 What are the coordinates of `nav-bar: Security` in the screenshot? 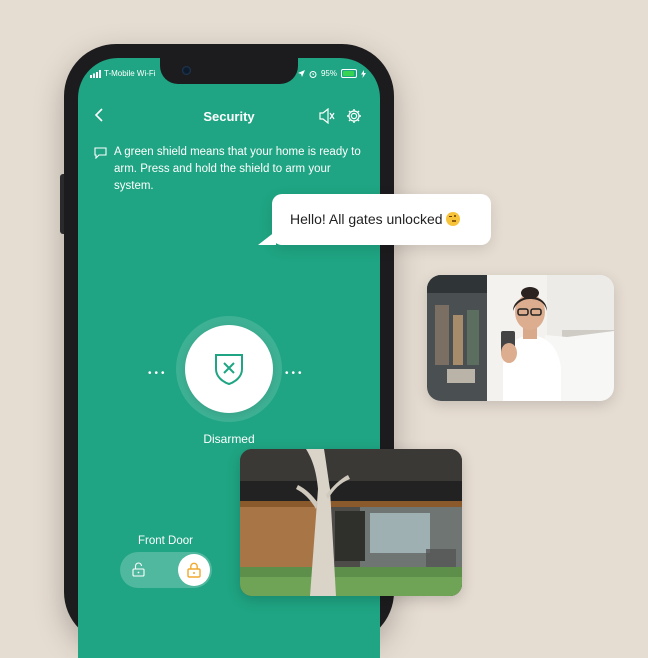 It's located at (229, 117).